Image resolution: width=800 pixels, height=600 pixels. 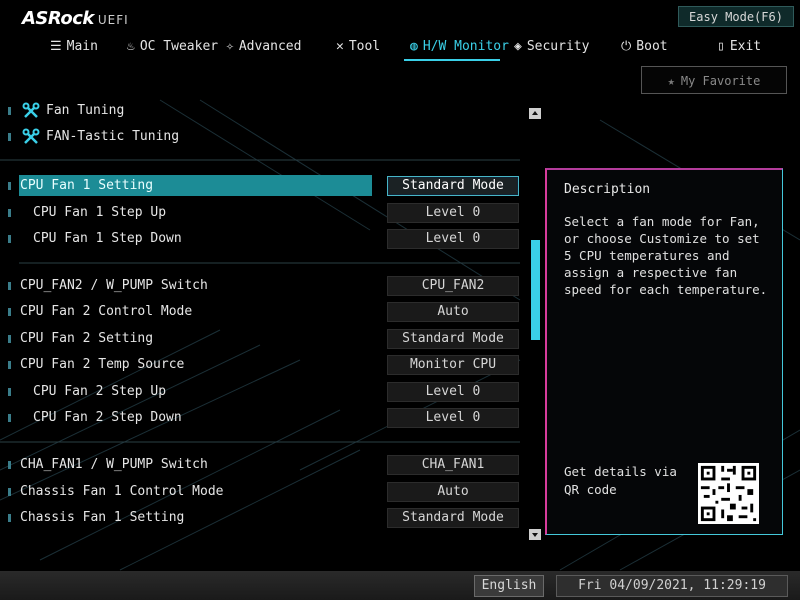 I want to click on scroll-down-button, so click(x=535, y=534).